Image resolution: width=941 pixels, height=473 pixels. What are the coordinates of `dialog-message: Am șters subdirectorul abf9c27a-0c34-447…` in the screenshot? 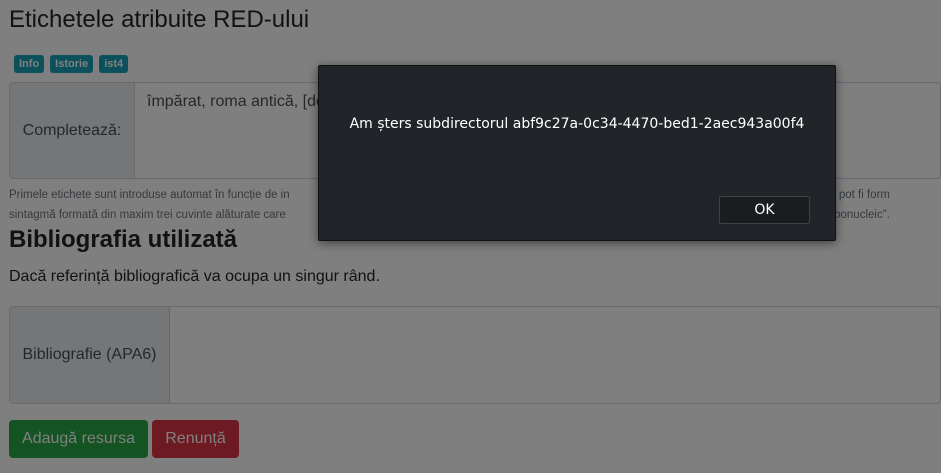 It's located at (577, 124).